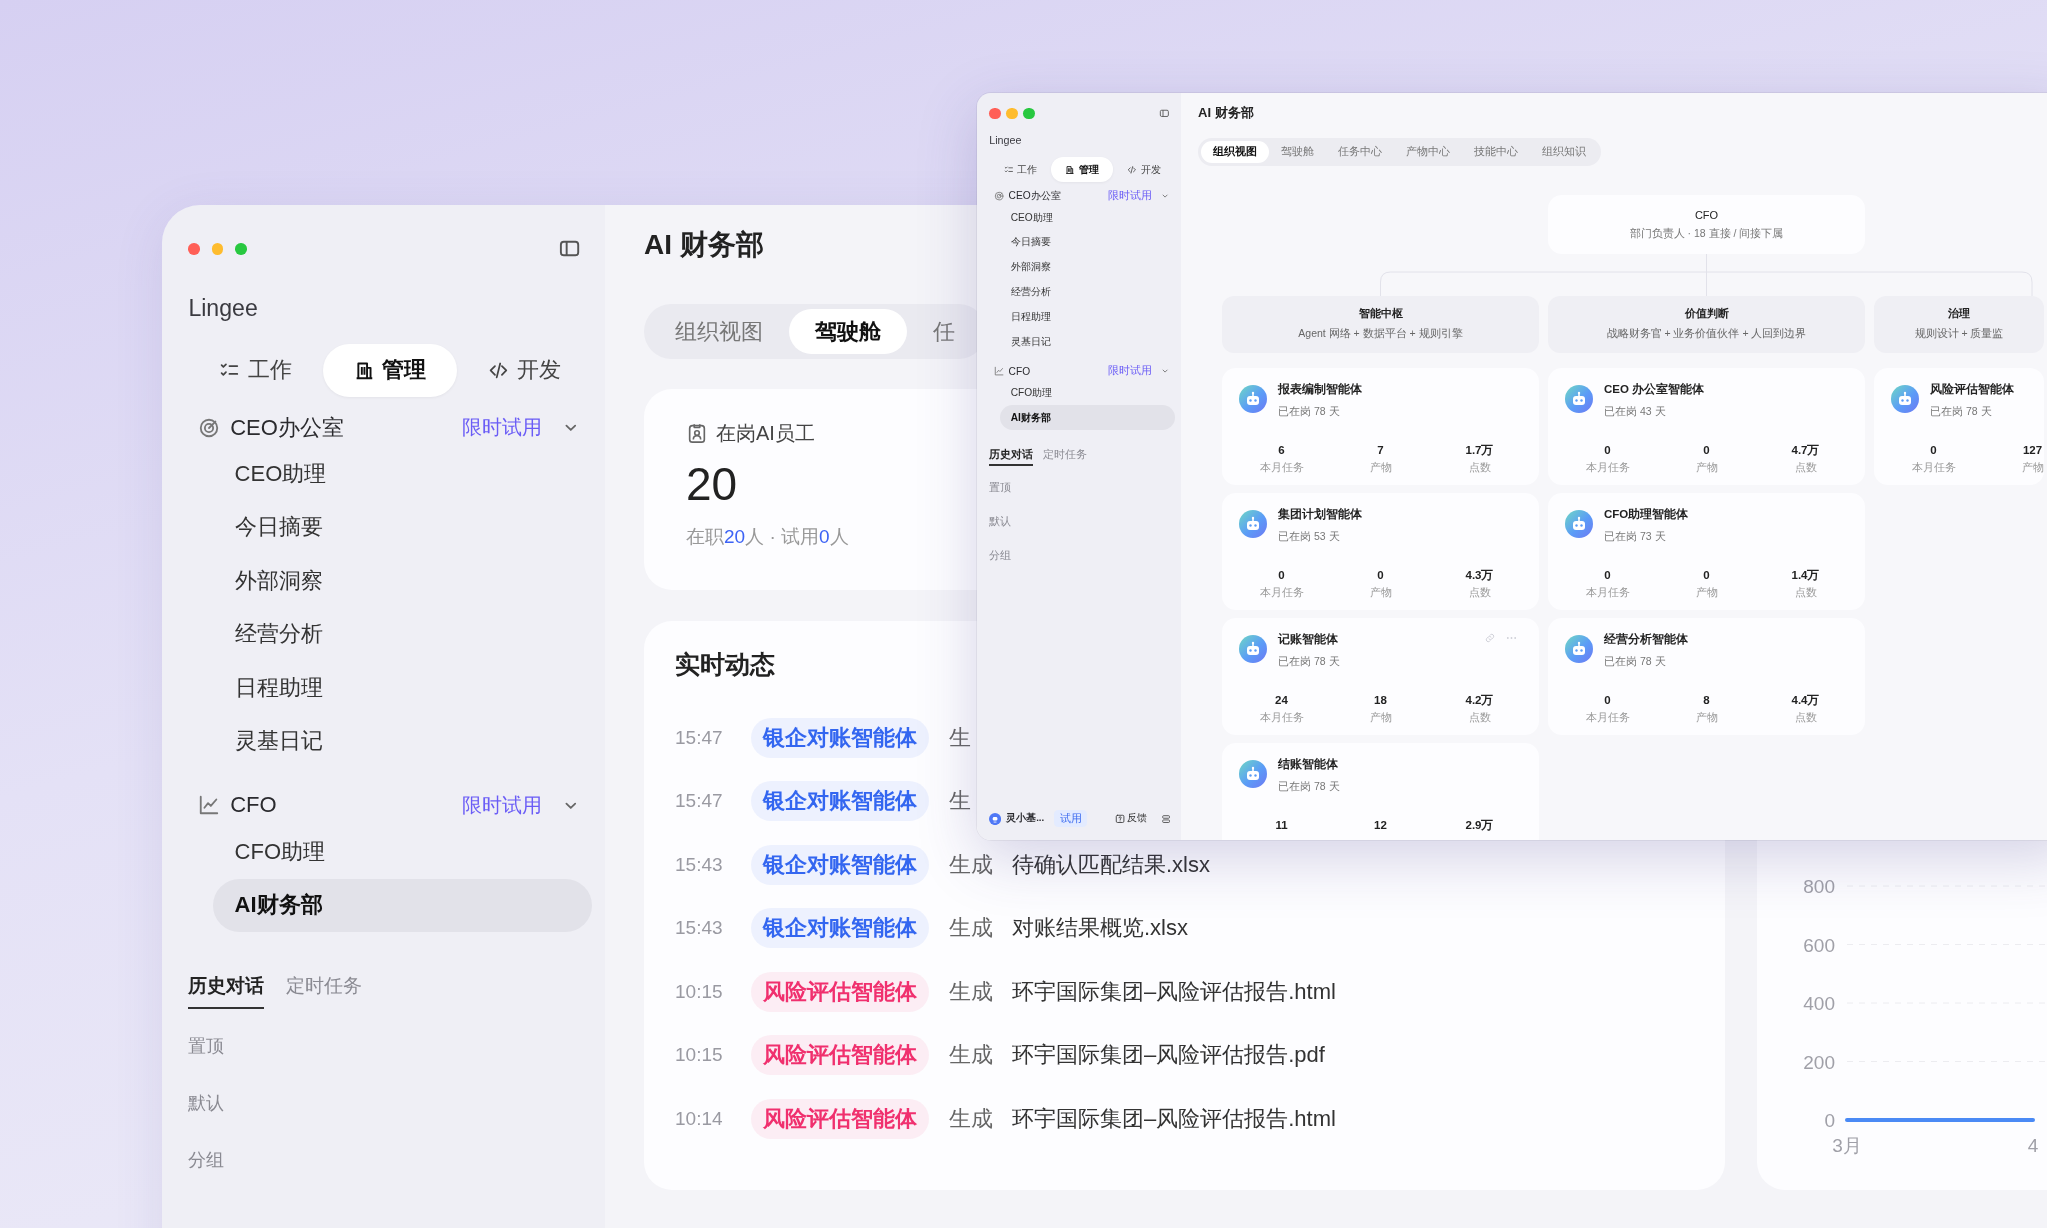 This screenshot has width=2047, height=1228. I want to click on time-label: 15:43, so click(699, 864).